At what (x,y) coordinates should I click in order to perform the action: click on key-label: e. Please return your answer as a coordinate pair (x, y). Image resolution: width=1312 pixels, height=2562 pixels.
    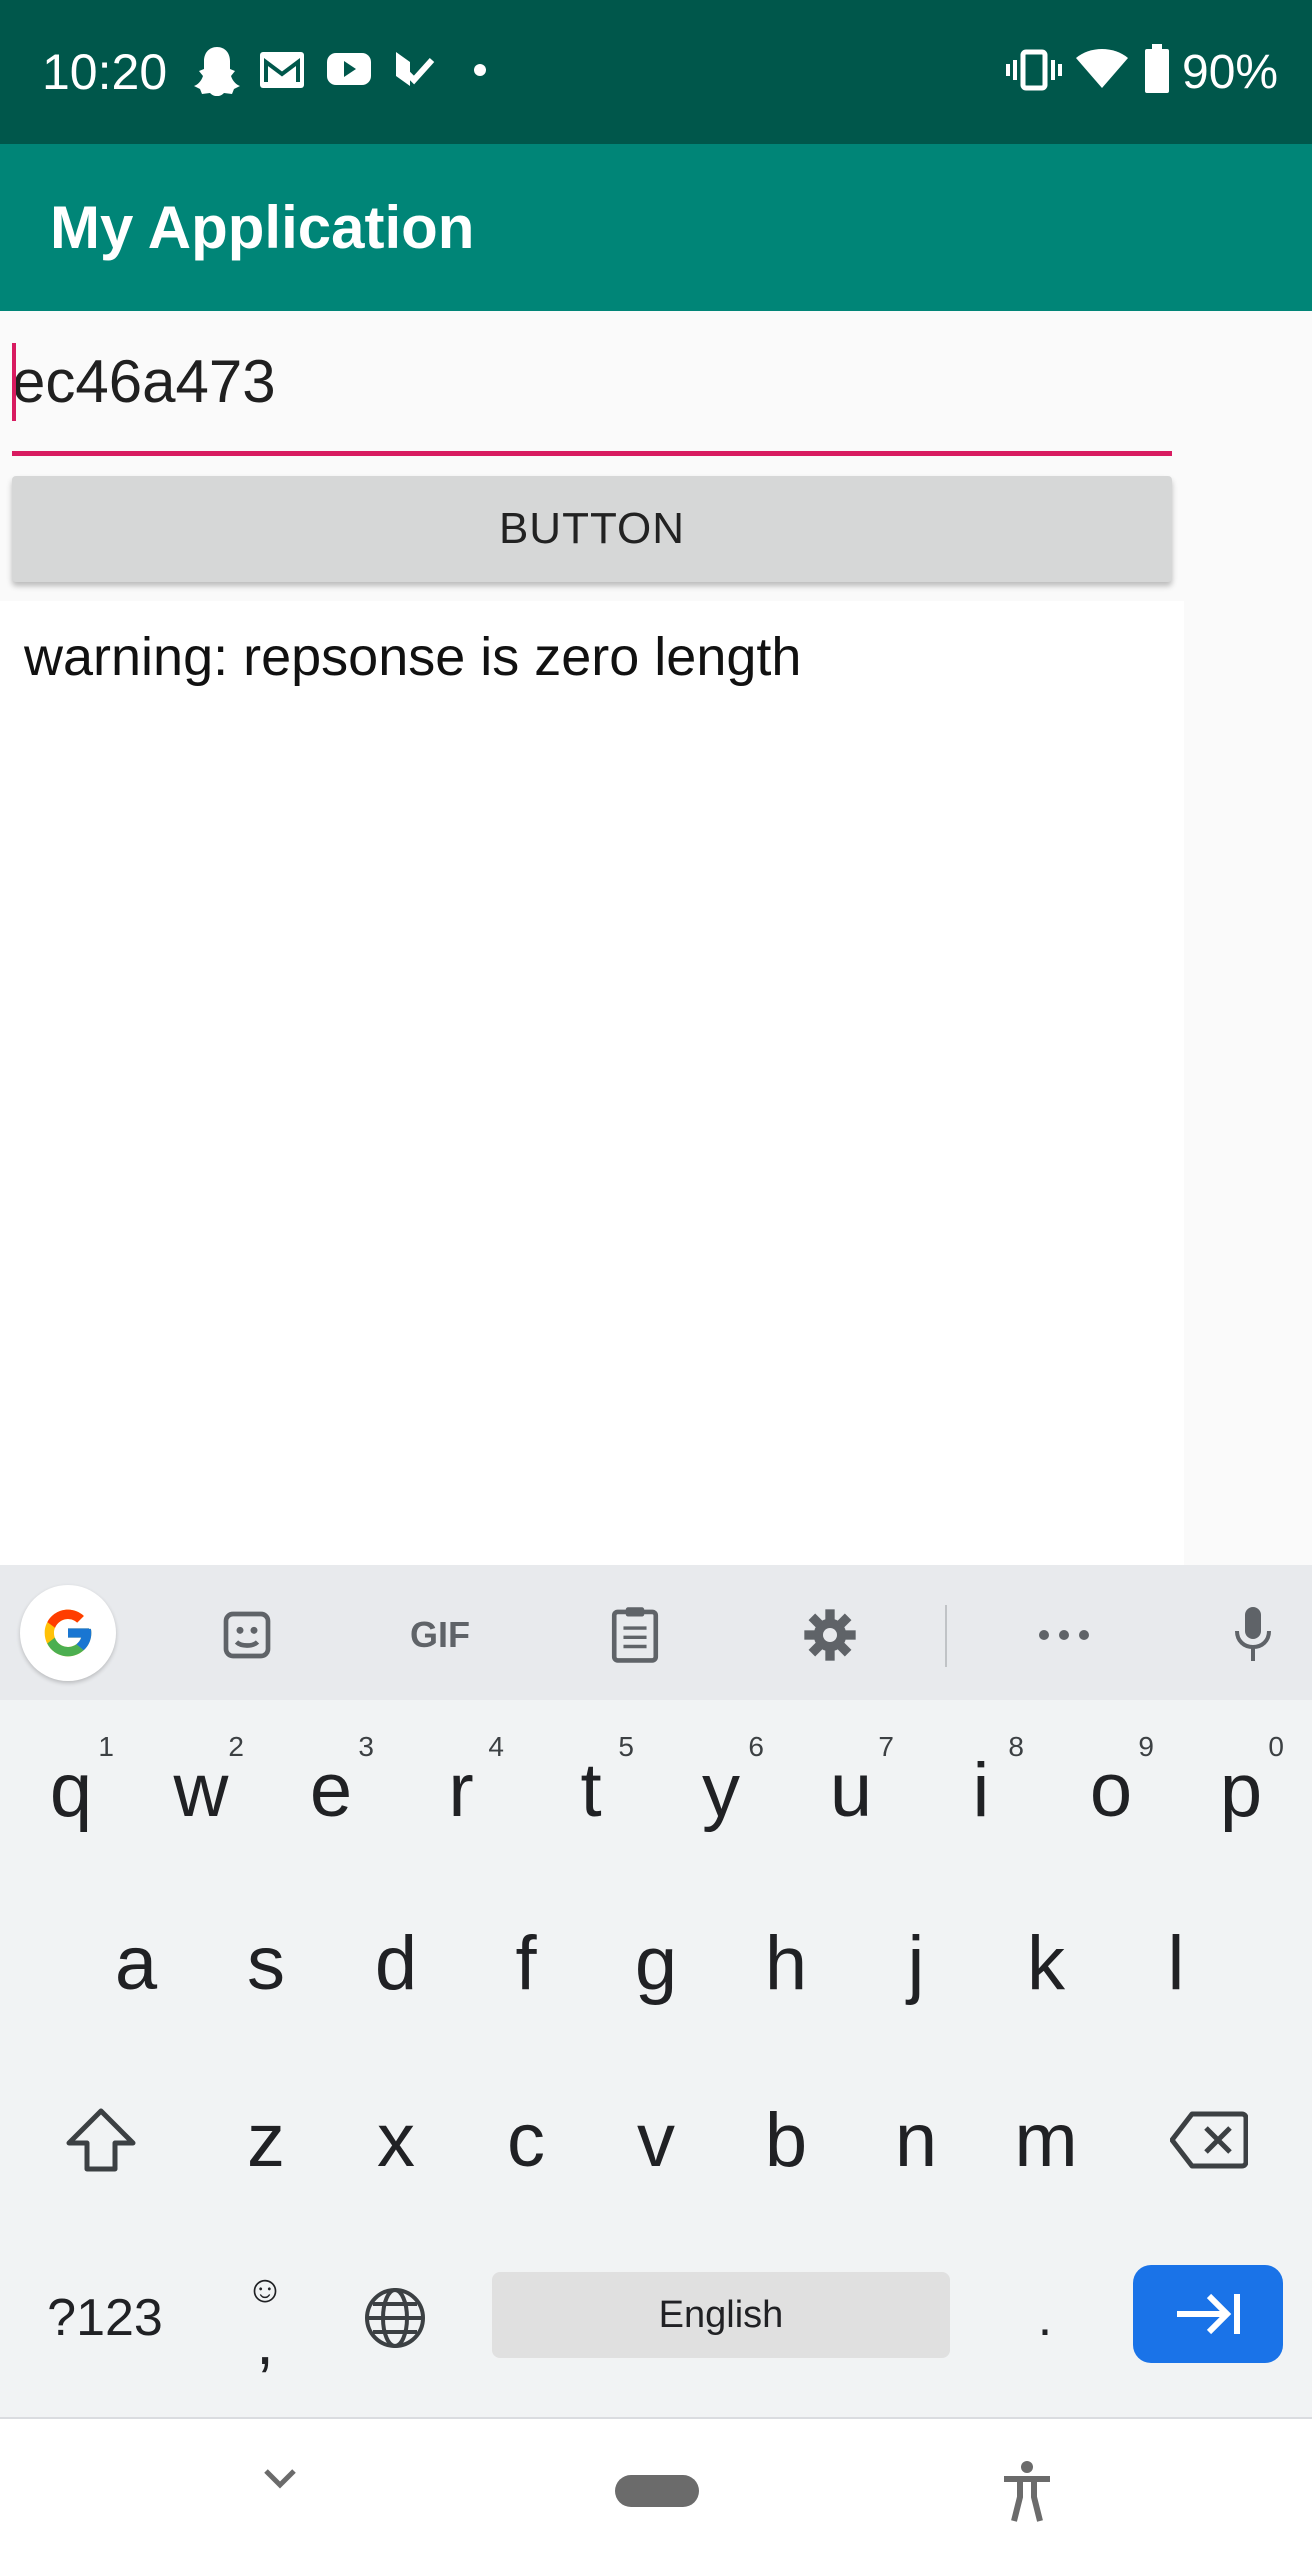
    Looking at the image, I should click on (331, 1790).